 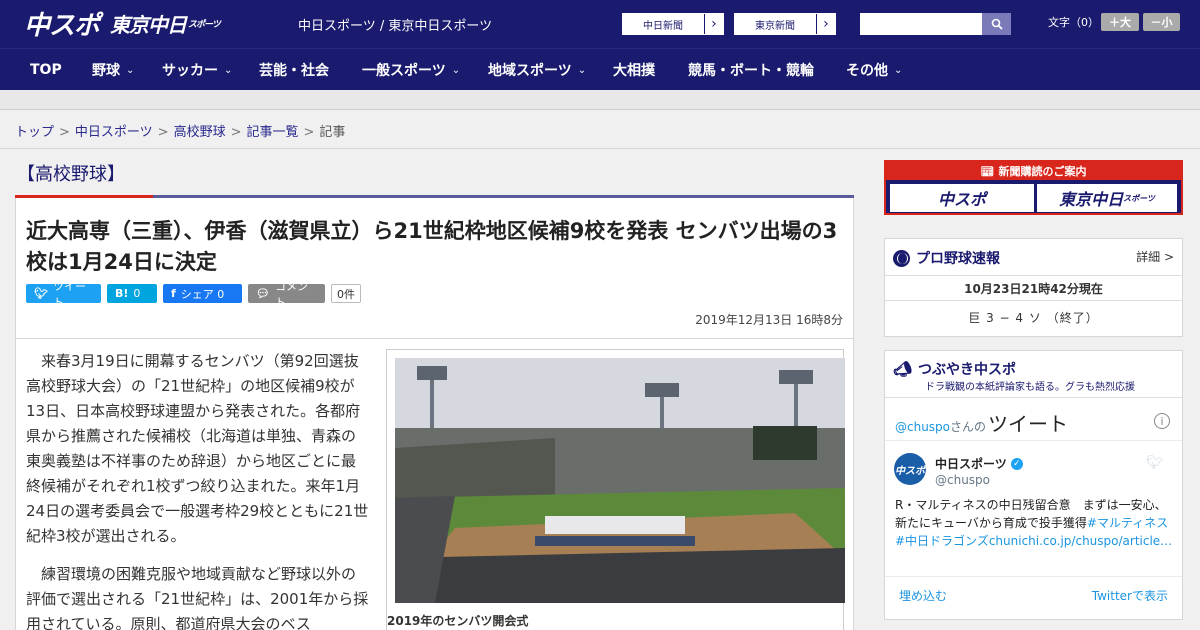 What do you see at coordinates (34, 132) in the screenshot?
I see `breadcrumb-top: トップ` at bounding box center [34, 132].